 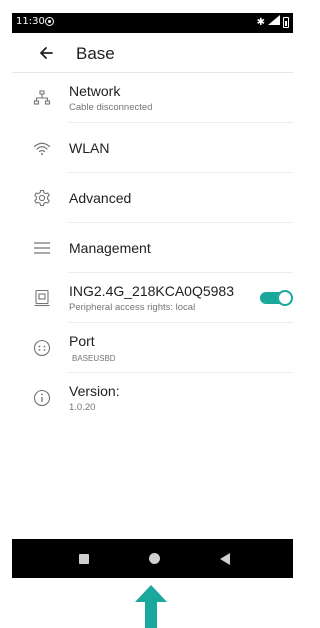 What do you see at coordinates (95, 91) in the screenshot?
I see `network-label: Network` at bounding box center [95, 91].